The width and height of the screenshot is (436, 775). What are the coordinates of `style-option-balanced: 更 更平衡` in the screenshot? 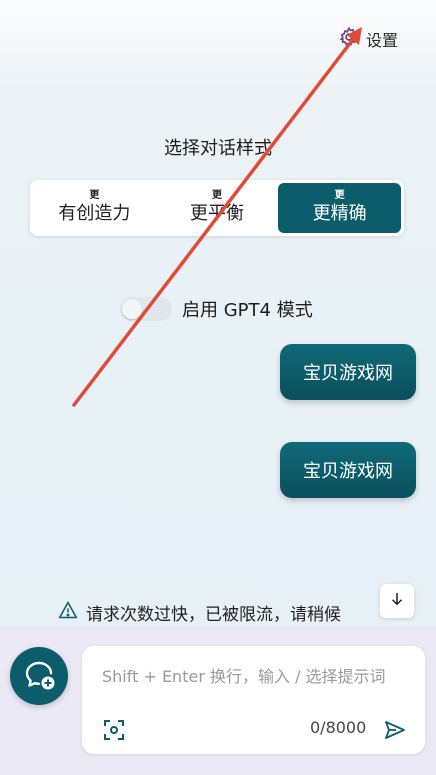 It's located at (217, 208).